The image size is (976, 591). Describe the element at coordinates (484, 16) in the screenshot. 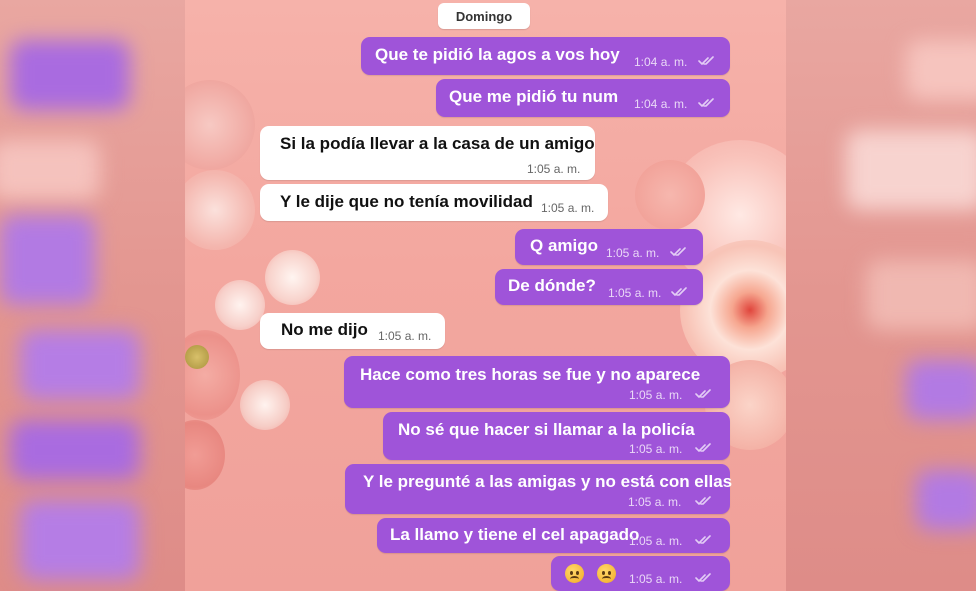

I see `date-separator: Domingo` at that location.